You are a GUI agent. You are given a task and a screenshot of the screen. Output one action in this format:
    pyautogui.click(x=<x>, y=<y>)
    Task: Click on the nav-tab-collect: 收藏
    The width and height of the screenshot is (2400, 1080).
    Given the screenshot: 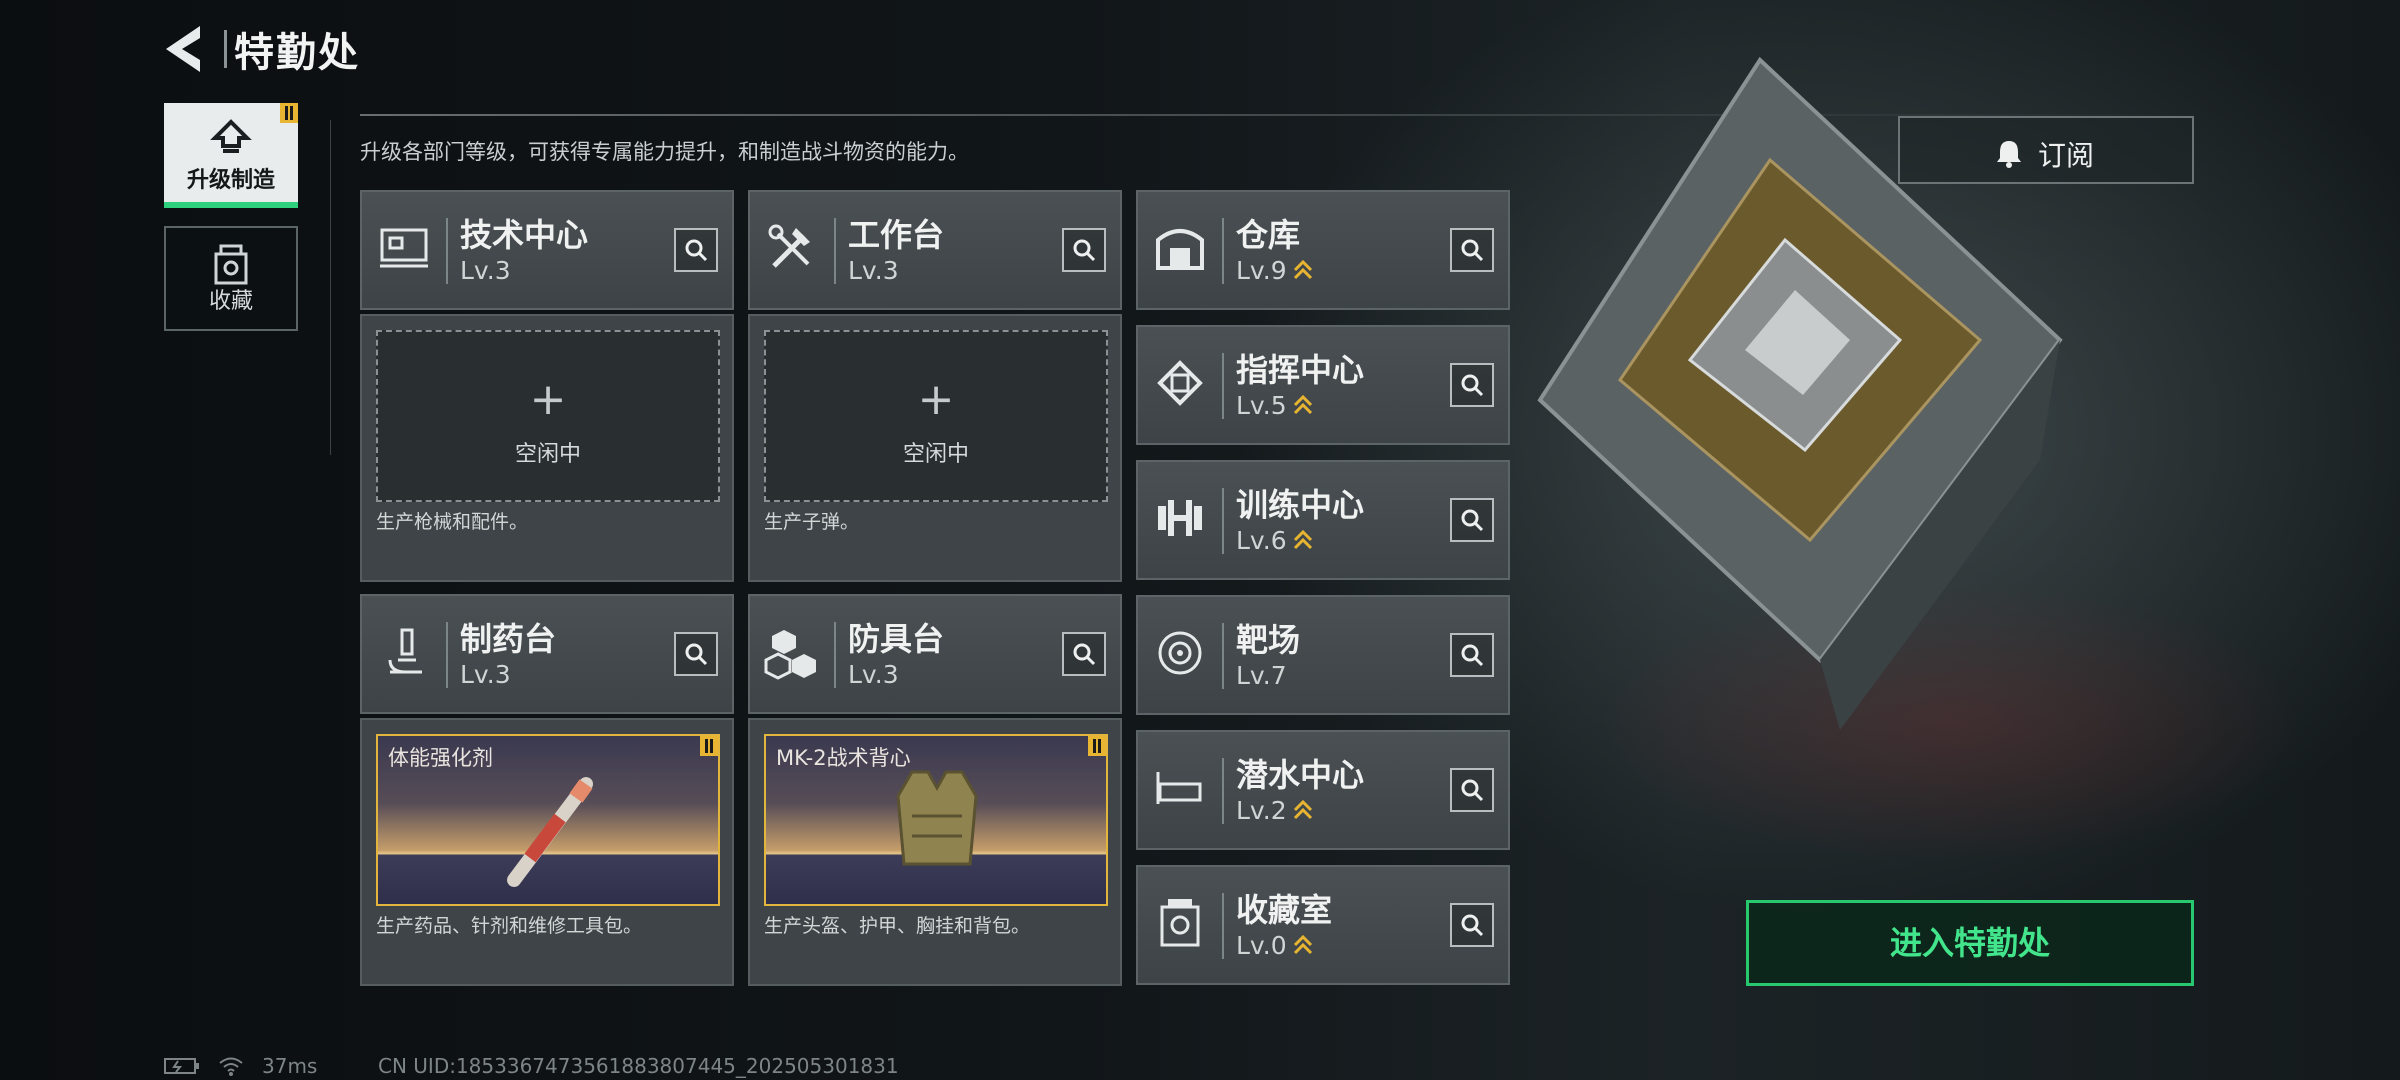 What is the action you would take?
    pyautogui.click(x=231, y=278)
    